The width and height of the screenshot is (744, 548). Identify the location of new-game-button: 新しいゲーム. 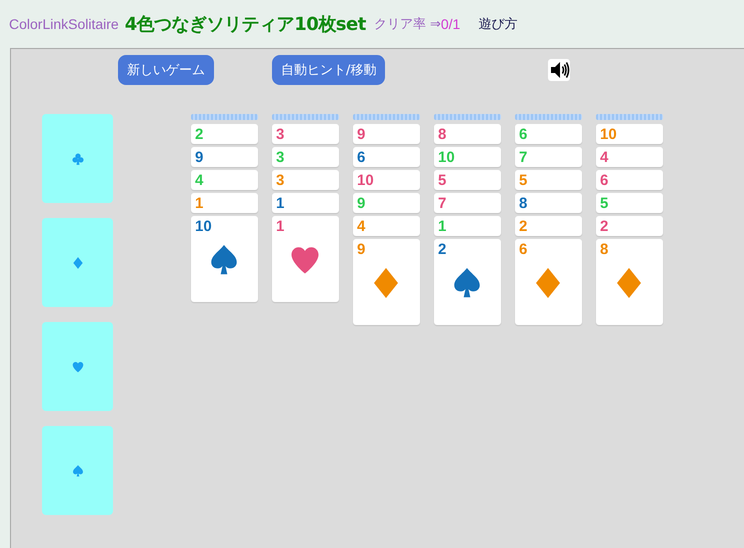
(166, 70).